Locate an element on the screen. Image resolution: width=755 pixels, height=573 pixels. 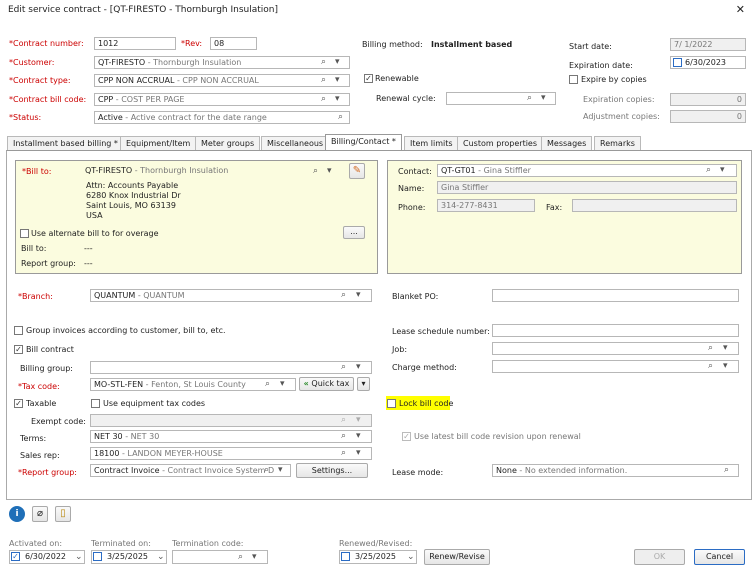
edit-icon: ✎ is located at coordinates (357, 171).